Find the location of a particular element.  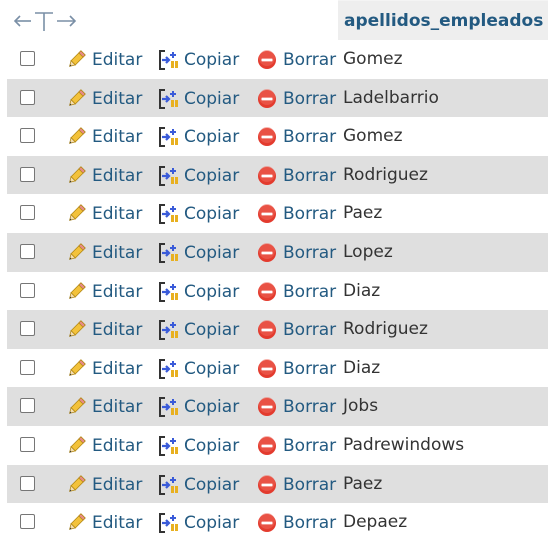

apellido-cell: Diaz is located at coordinates (362, 290).